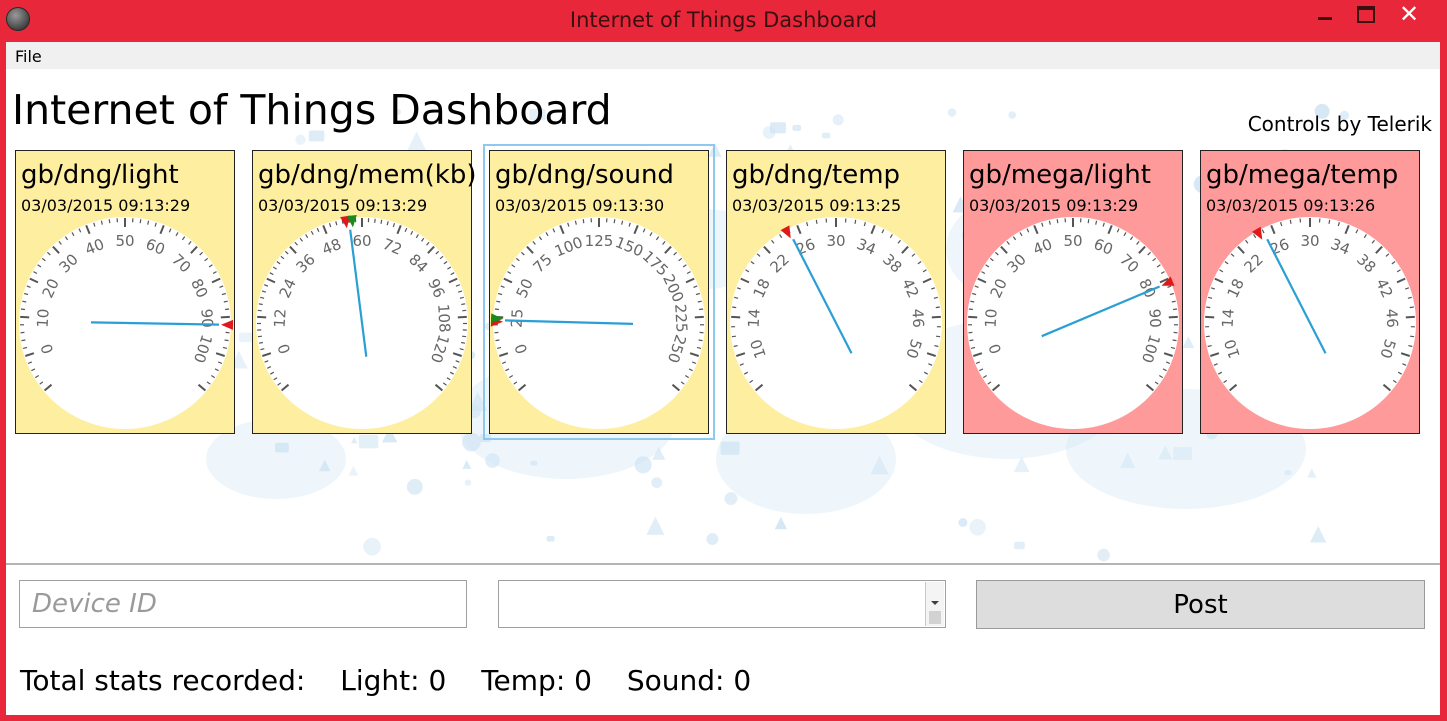 This screenshot has width=1447, height=721. I want to click on radial-gauge: 012243648 60 728496108120, so click(362, 322).